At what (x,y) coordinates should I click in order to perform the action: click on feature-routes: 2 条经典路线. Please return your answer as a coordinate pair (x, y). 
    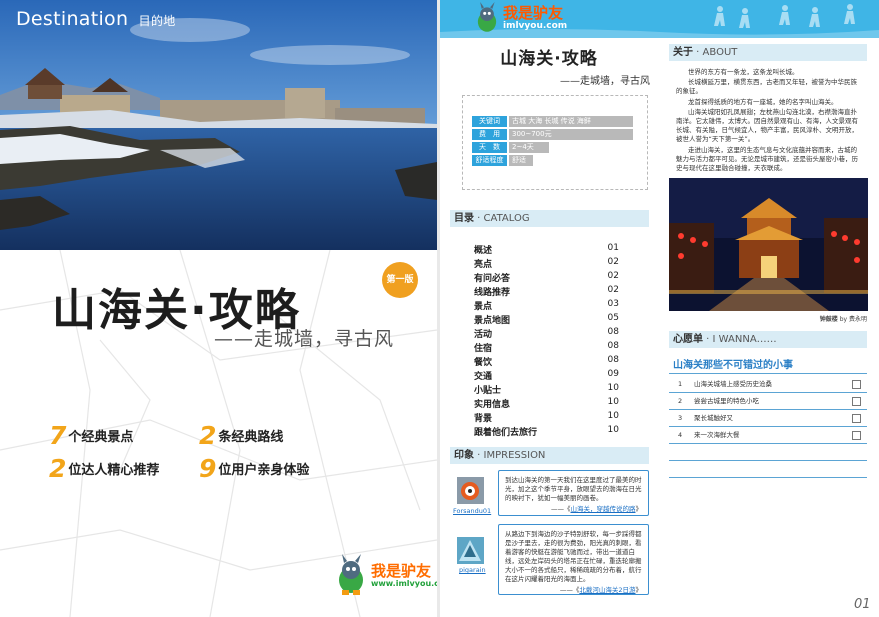
    Looking at the image, I should click on (241, 435).